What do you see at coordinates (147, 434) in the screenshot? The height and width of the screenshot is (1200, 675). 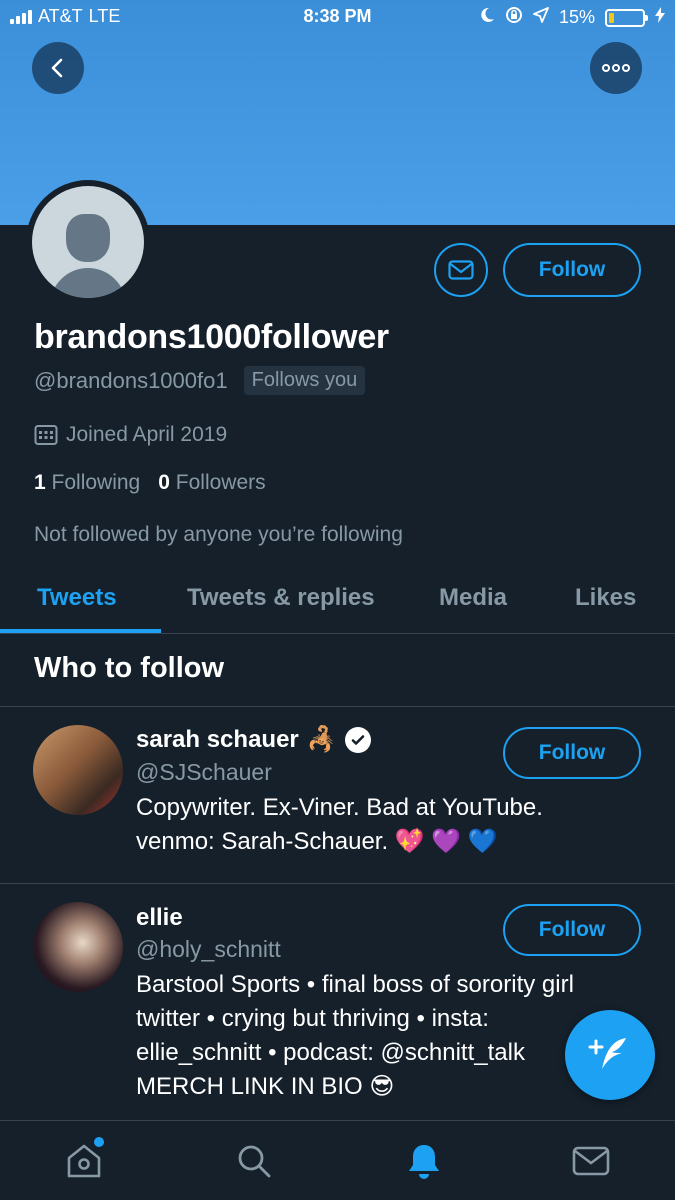 I see `joined-date: Joined April 2019` at bounding box center [147, 434].